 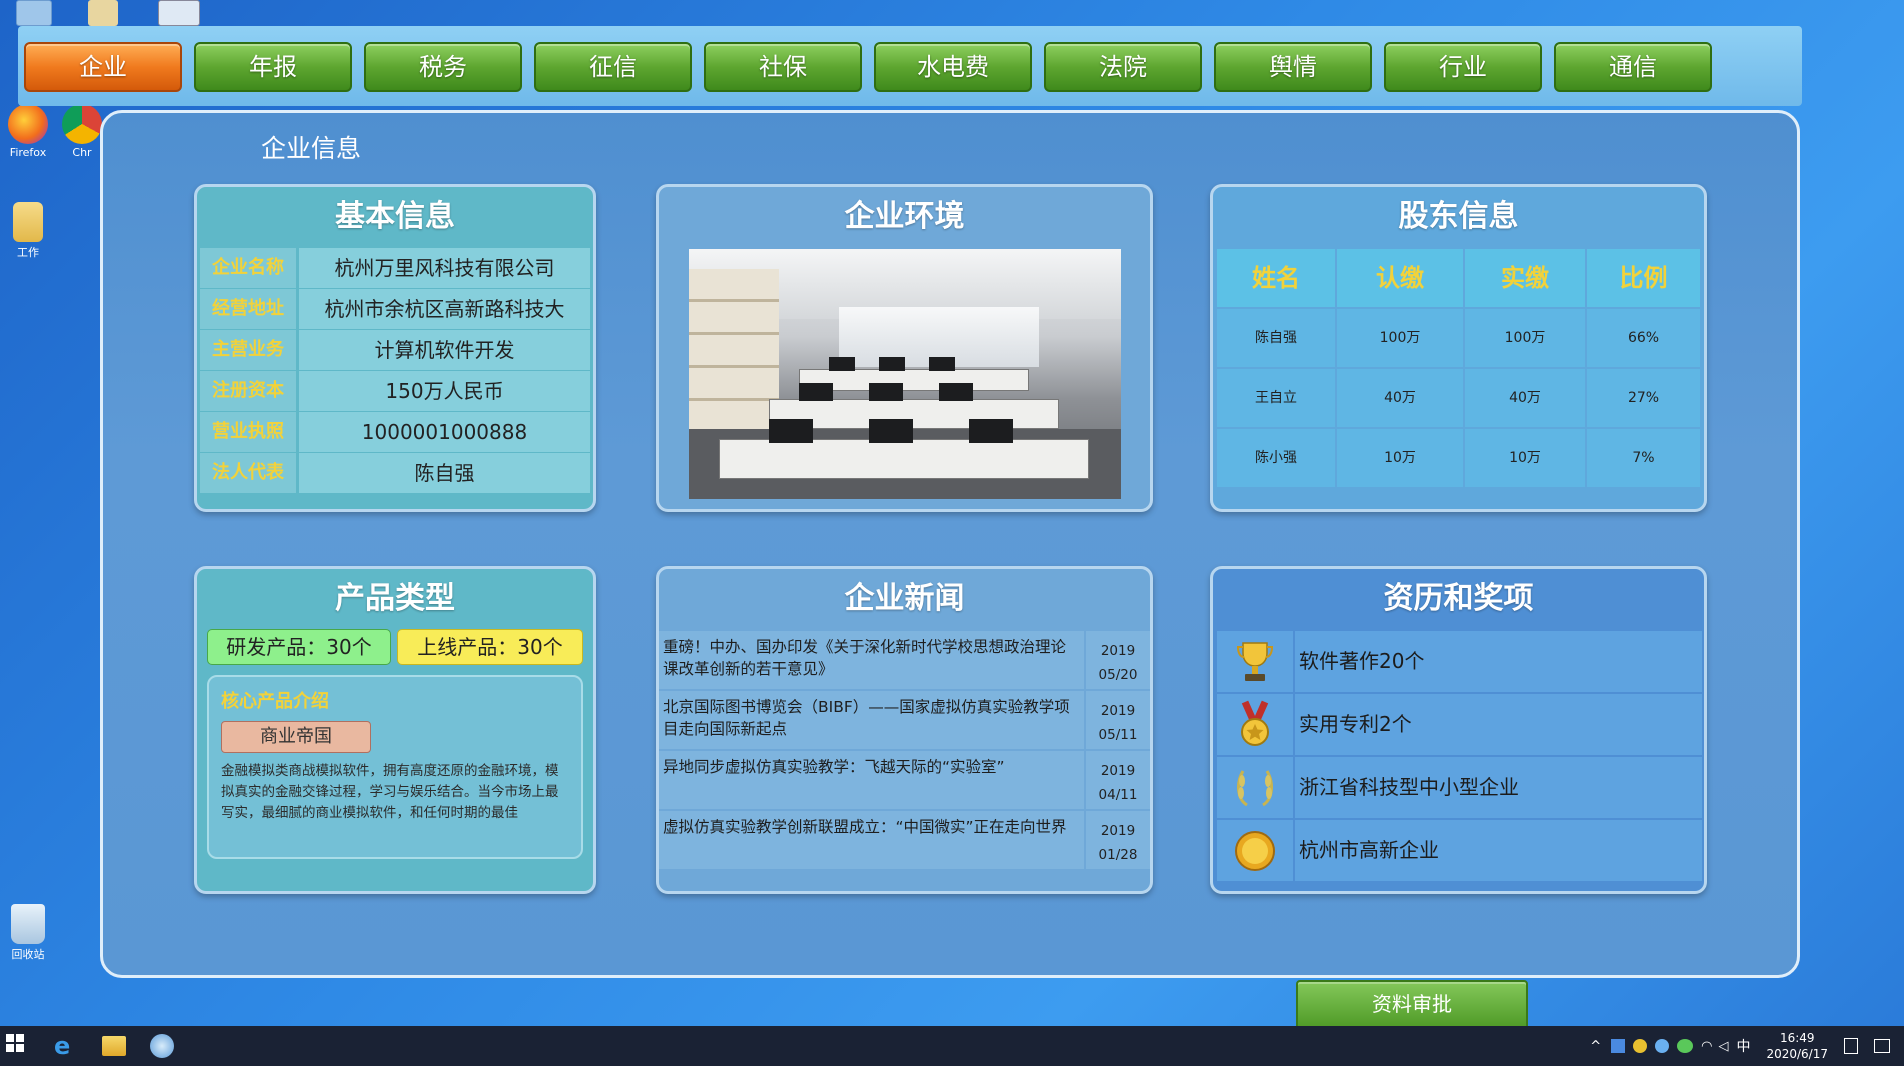 What do you see at coordinates (18, 1046) in the screenshot?
I see `windows-start-icon` at bounding box center [18, 1046].